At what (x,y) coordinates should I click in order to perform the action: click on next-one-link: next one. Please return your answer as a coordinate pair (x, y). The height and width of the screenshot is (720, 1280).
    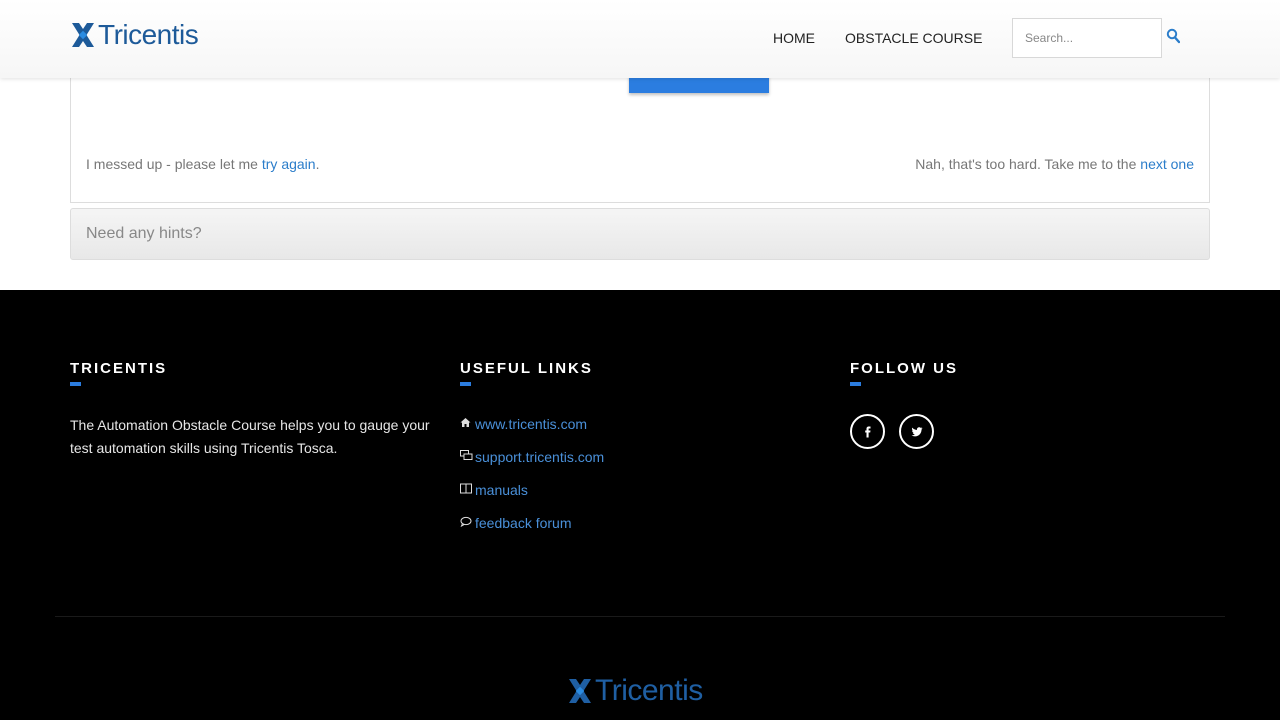
    Looking at the image, I should click on (1167, 164).